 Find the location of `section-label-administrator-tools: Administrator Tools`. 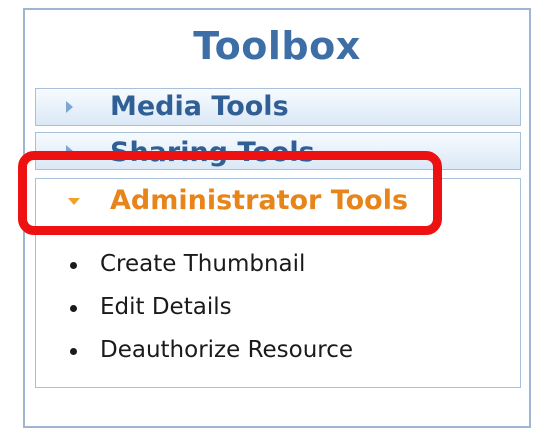

section-label-administrator-tools: Administrator Tools is located at coordinates (259, 200).